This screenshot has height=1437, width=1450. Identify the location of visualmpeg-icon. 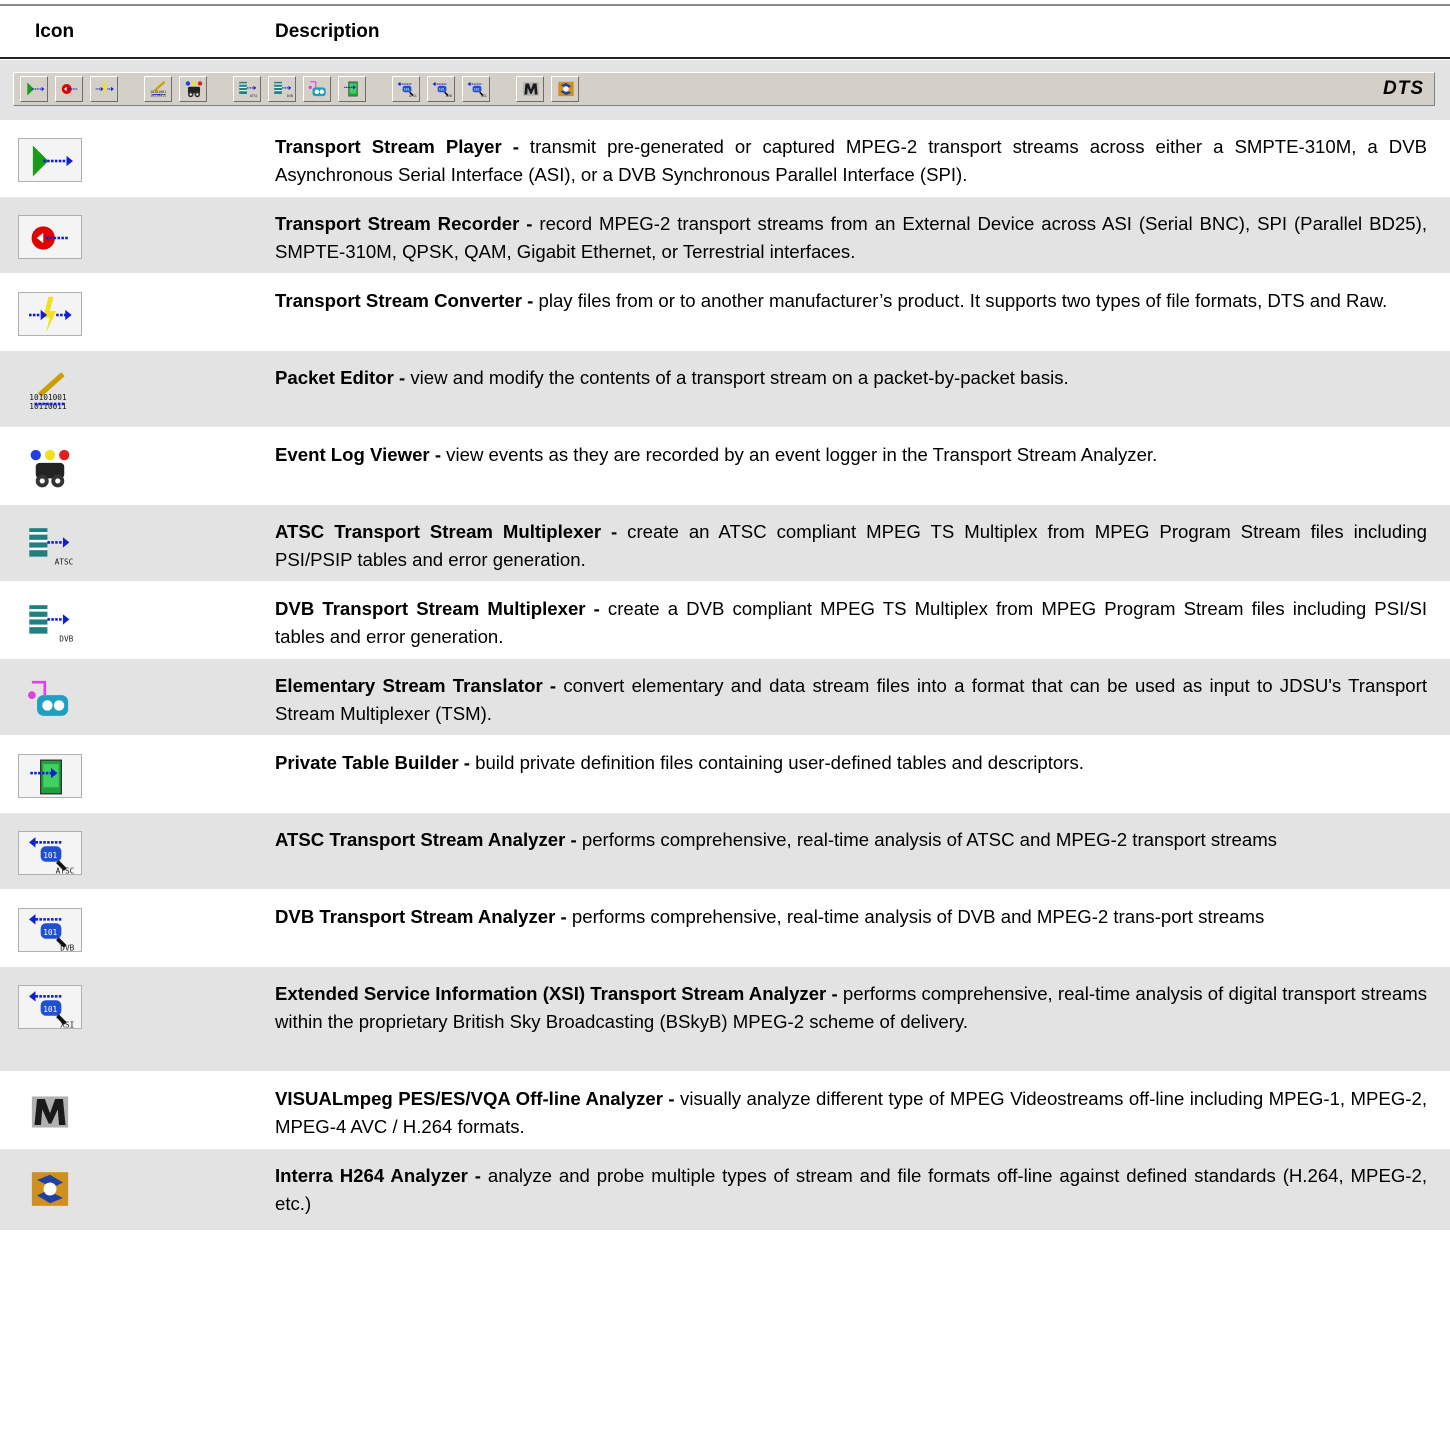
(50, 1112).